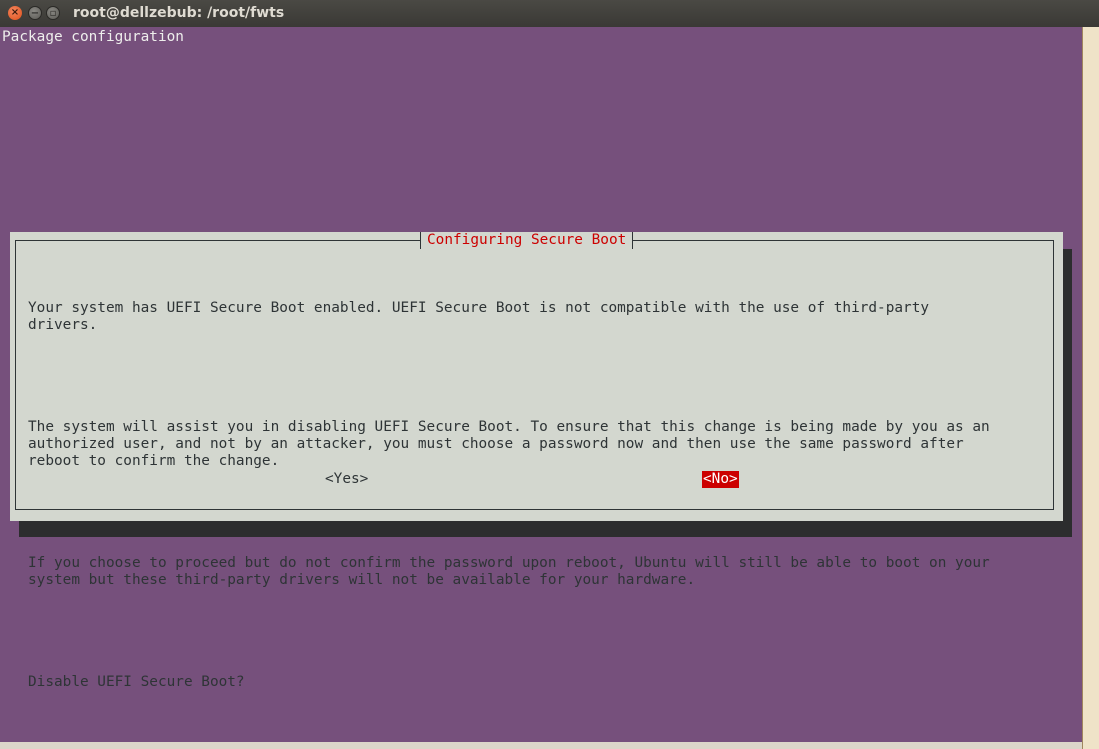  What do you see at coordinates (527, 240) in the screenshot?
I see `dialog-title: Configuring Secure Boot` at bounding box center [527, 240].